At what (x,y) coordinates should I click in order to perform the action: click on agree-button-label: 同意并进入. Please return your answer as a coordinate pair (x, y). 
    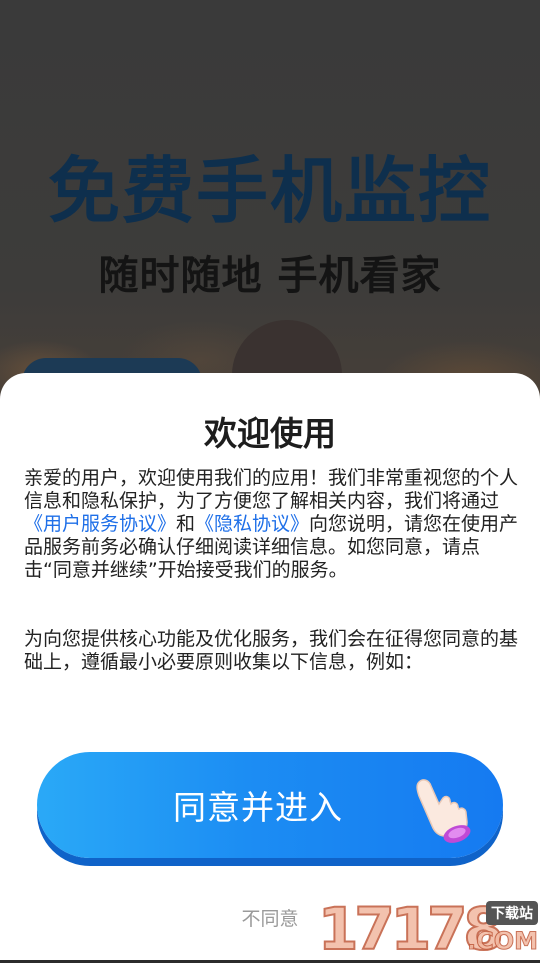
    Looking at the image, I should click on (258, 807).